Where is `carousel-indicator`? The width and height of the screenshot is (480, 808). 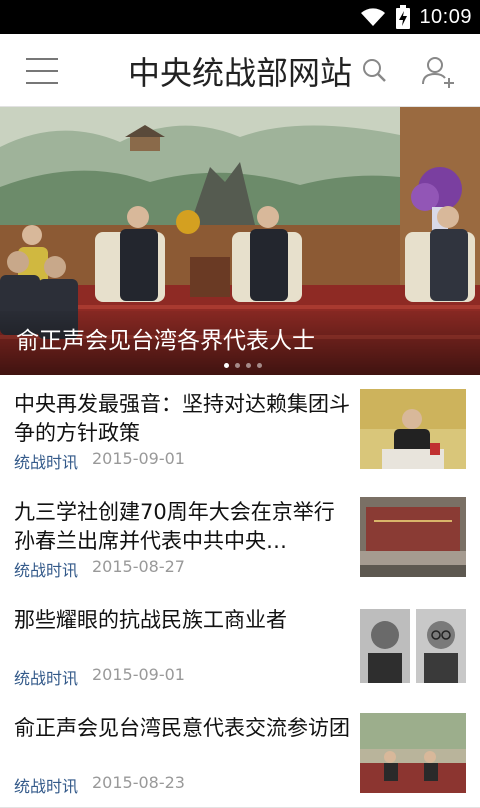 carousel-indicator is located at coordinates (243, 365).